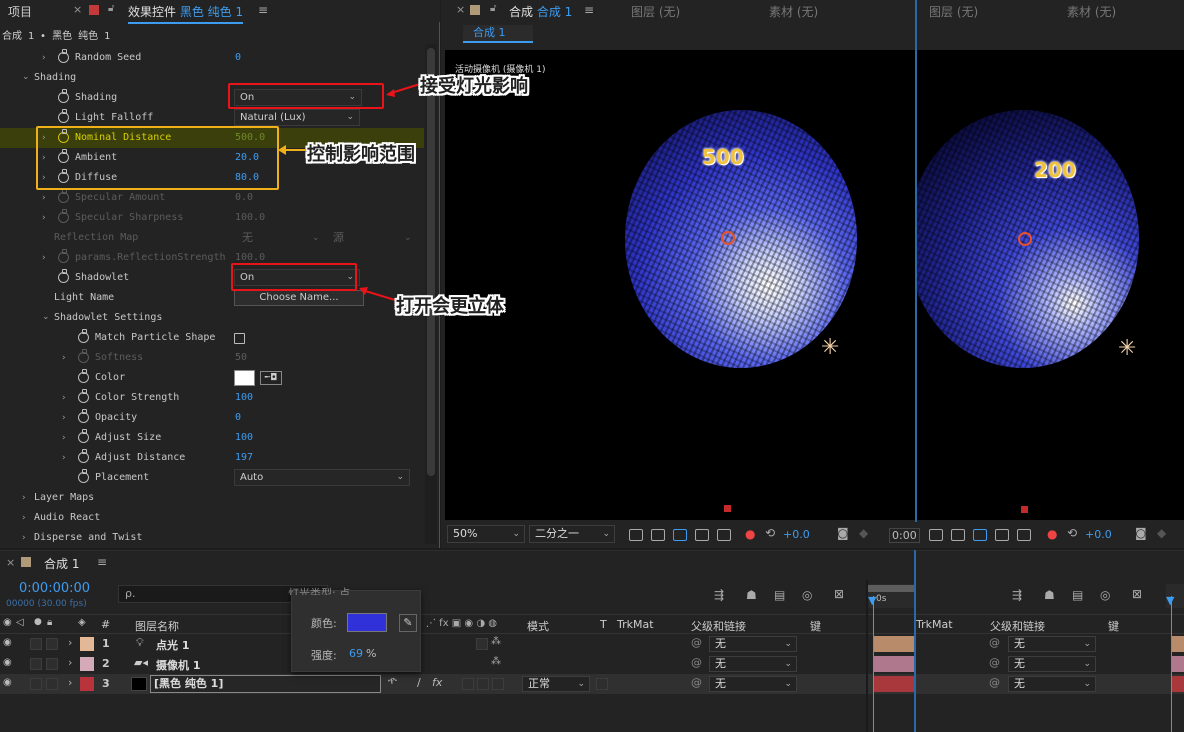  Describe the element at coordinates (212, 518) in the screenshot. I see `group-audio-react: › Audio React` at that location.